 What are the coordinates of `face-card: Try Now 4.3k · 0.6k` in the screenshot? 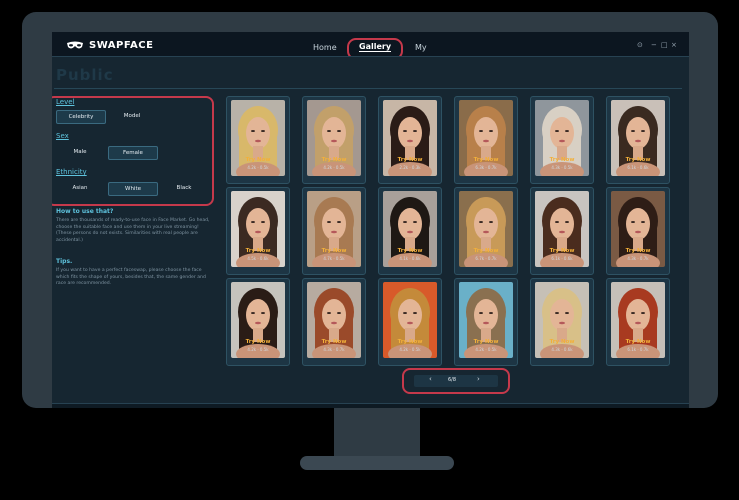 It's located at (562, 322).